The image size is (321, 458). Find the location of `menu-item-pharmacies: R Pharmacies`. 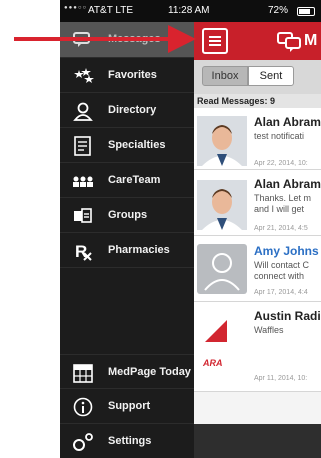

menu-item-pharmacies: R Pharmacies is located at coordinates (127, 250).